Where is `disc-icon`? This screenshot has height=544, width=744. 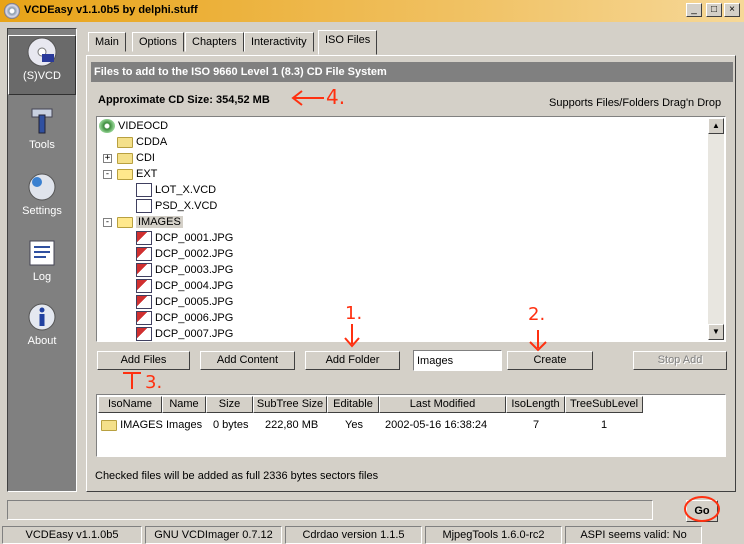 disc-icon is located at coordinates (42, 52).